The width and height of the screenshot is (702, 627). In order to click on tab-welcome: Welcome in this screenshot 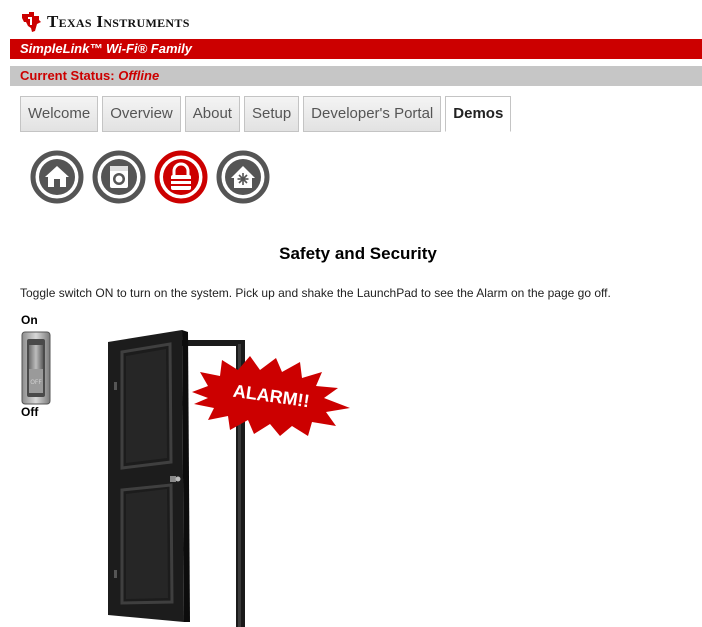, I will do `click(59, 114)`.